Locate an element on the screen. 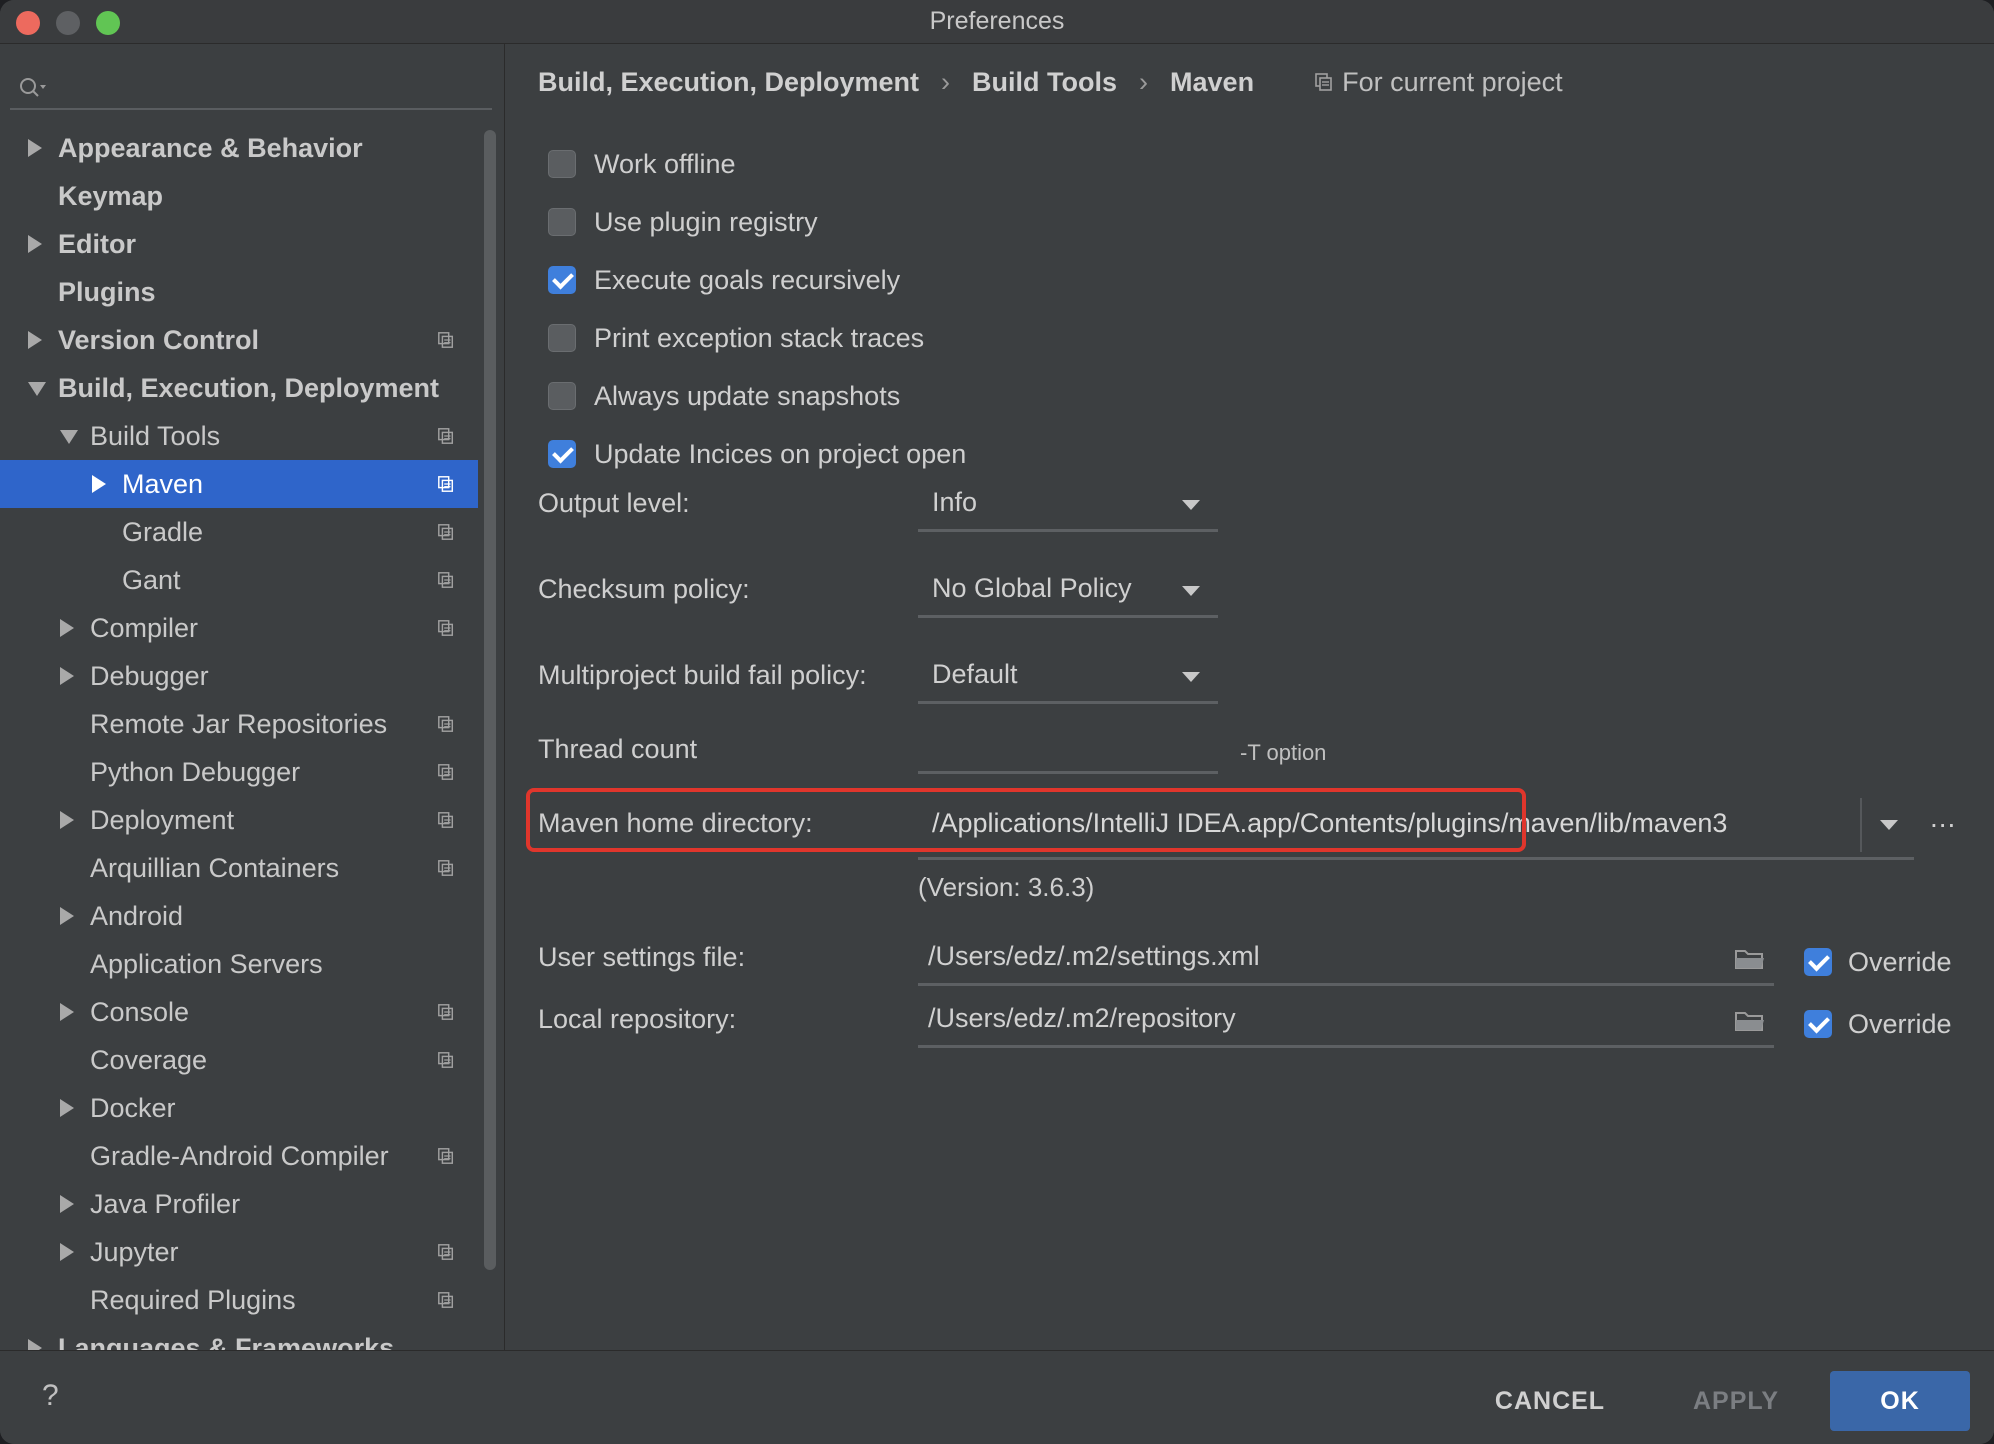  apply-button: APPLY is located at coordinates (1736, 1401).